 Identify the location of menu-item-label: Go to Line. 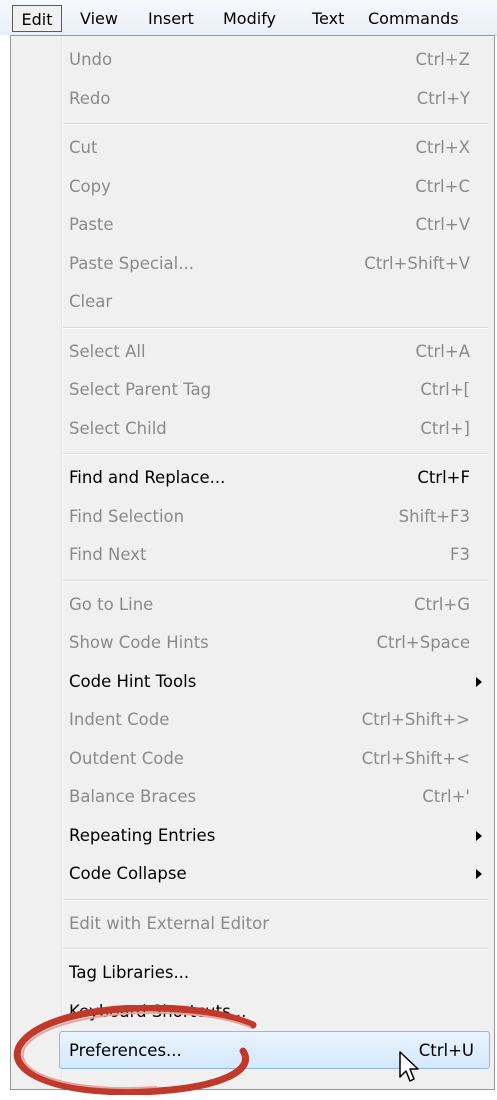
(111, 604).